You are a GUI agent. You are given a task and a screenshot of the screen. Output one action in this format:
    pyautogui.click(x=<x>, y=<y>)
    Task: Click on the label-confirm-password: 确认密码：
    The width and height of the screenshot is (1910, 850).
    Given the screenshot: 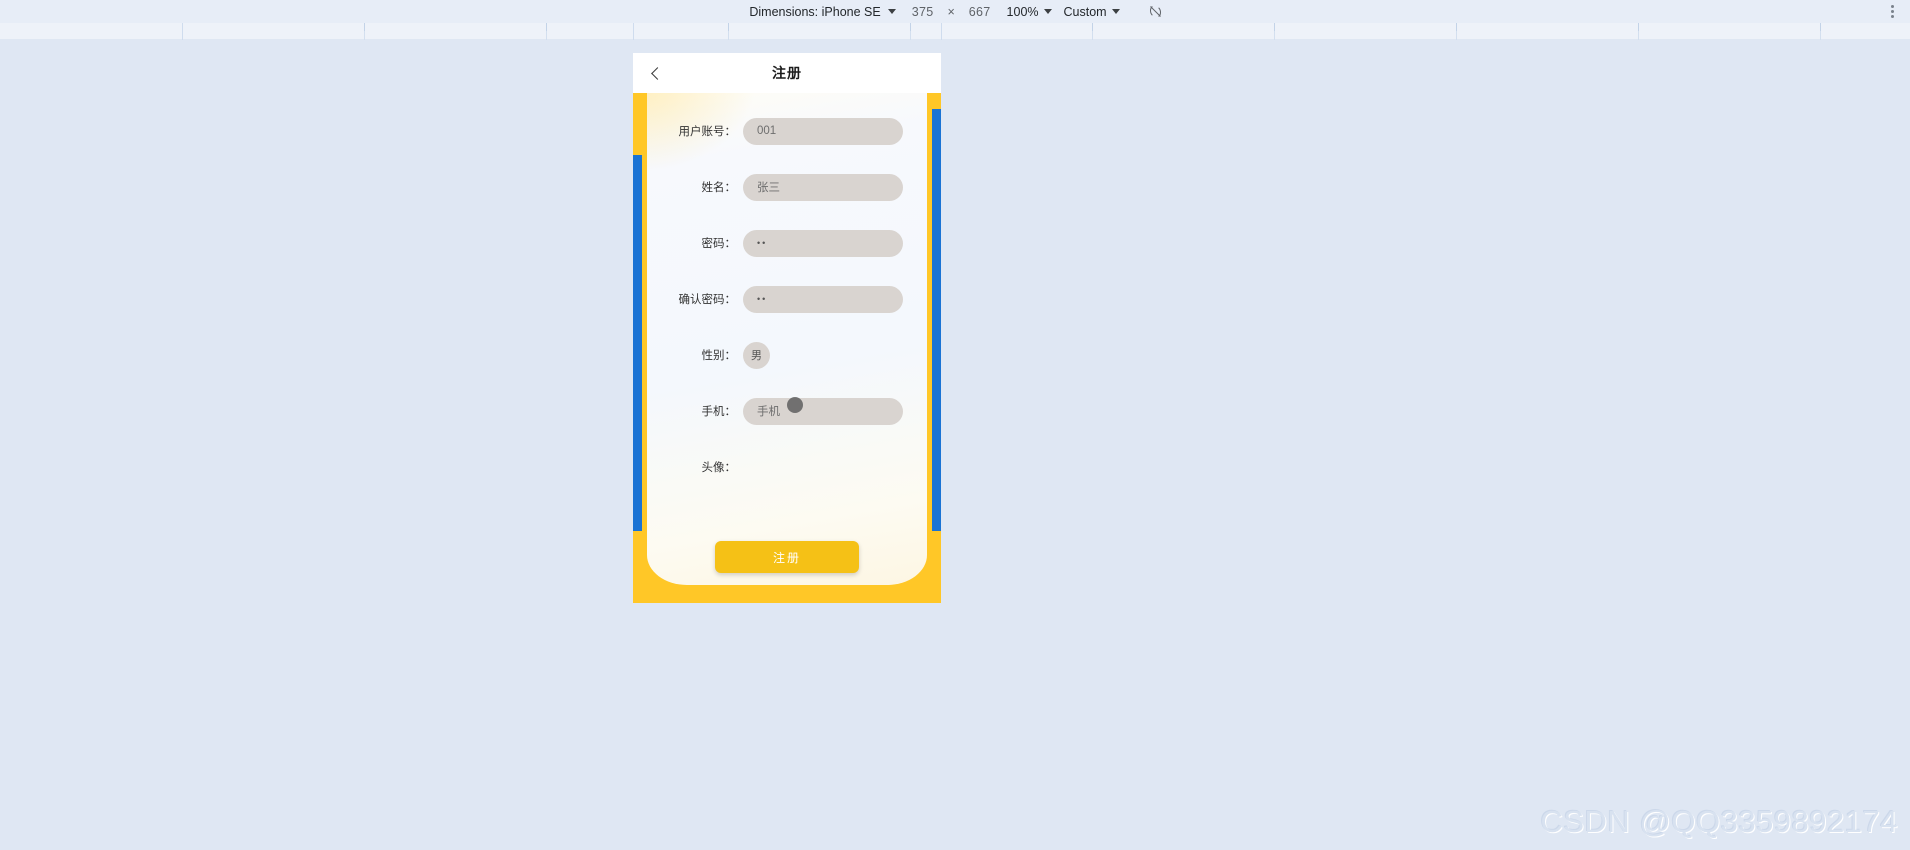 What is the action you would take?
    pyautogui.click(x=707, y=300)
    